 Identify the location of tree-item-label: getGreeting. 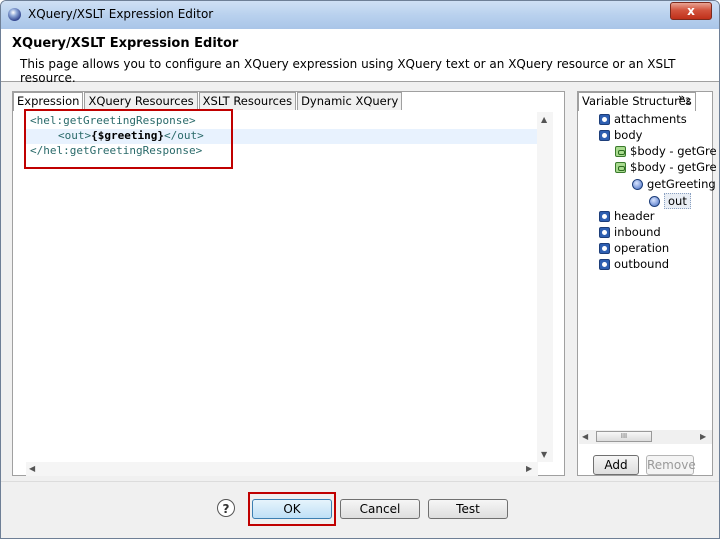
(681, 184).